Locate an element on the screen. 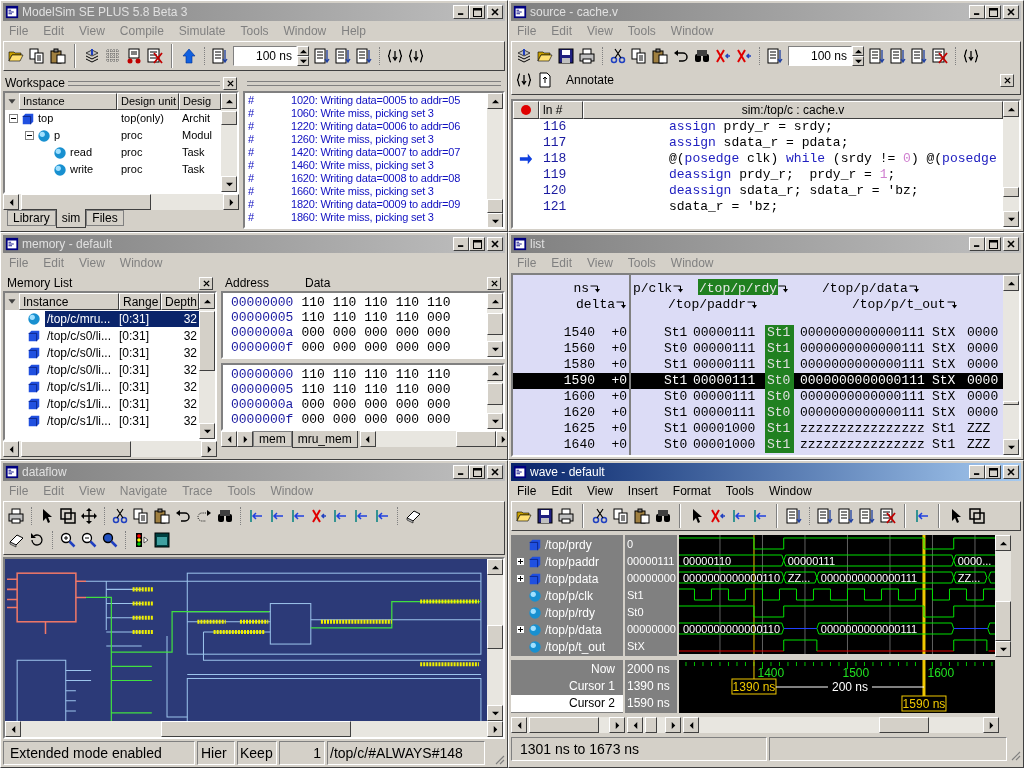 The width and height of the screenshot is (1024, 768). column-header: ln # is located at coordinates (561, 110).